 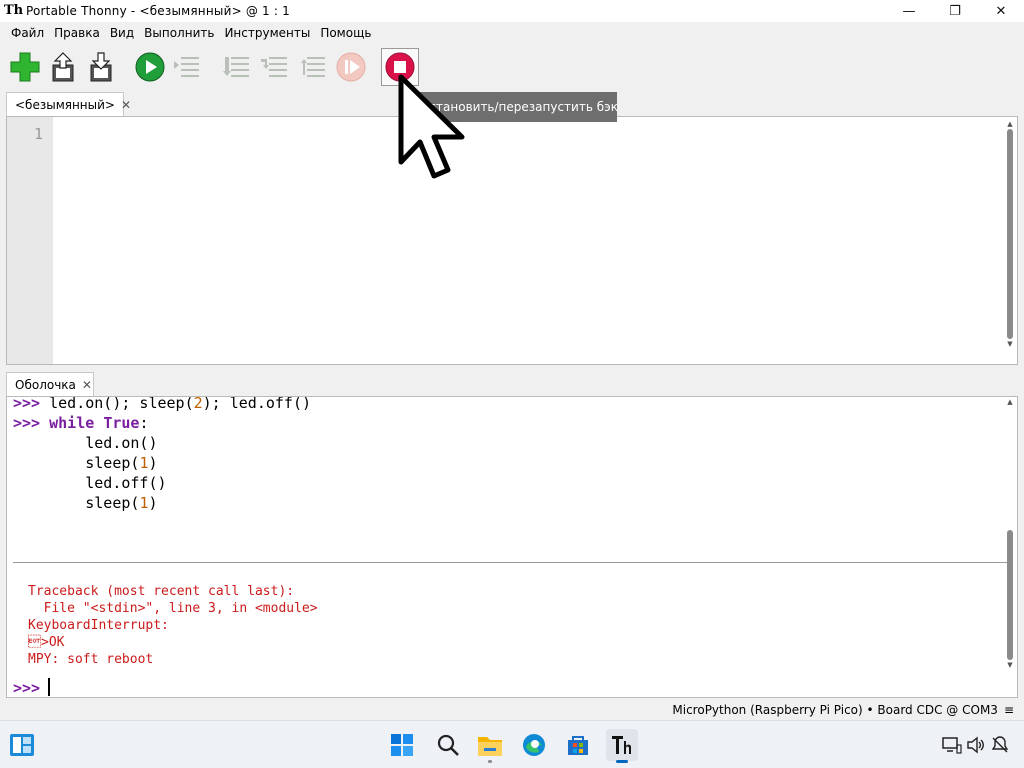 I want to click on run-icon, so click(x=150, y=67).